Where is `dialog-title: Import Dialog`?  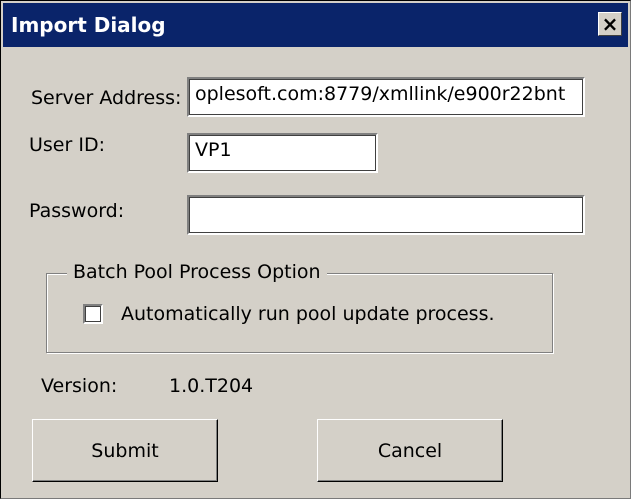 dialog-title: Import Dialog is located at coordinates (88, 25).